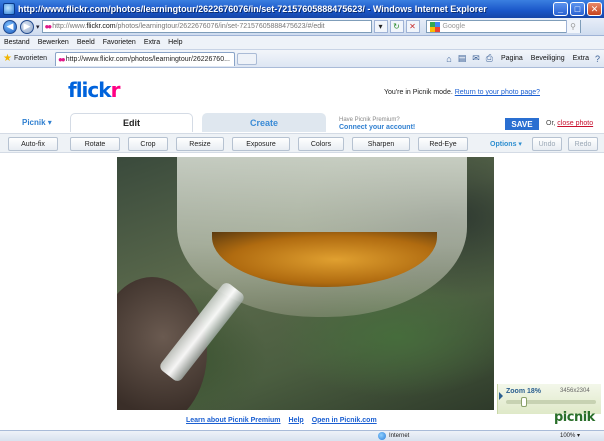  I want to click on security-zone: Internet, so click(393, 436).